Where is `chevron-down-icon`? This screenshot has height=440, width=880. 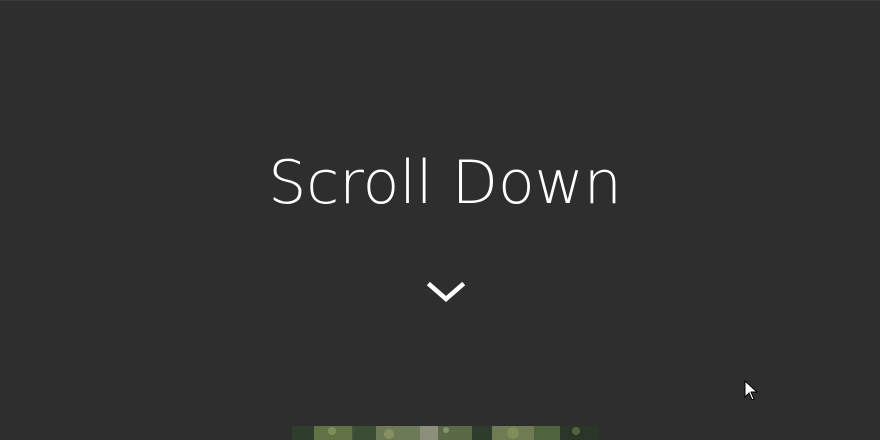
chevron-down-icon is located at coordinates (446, 291).